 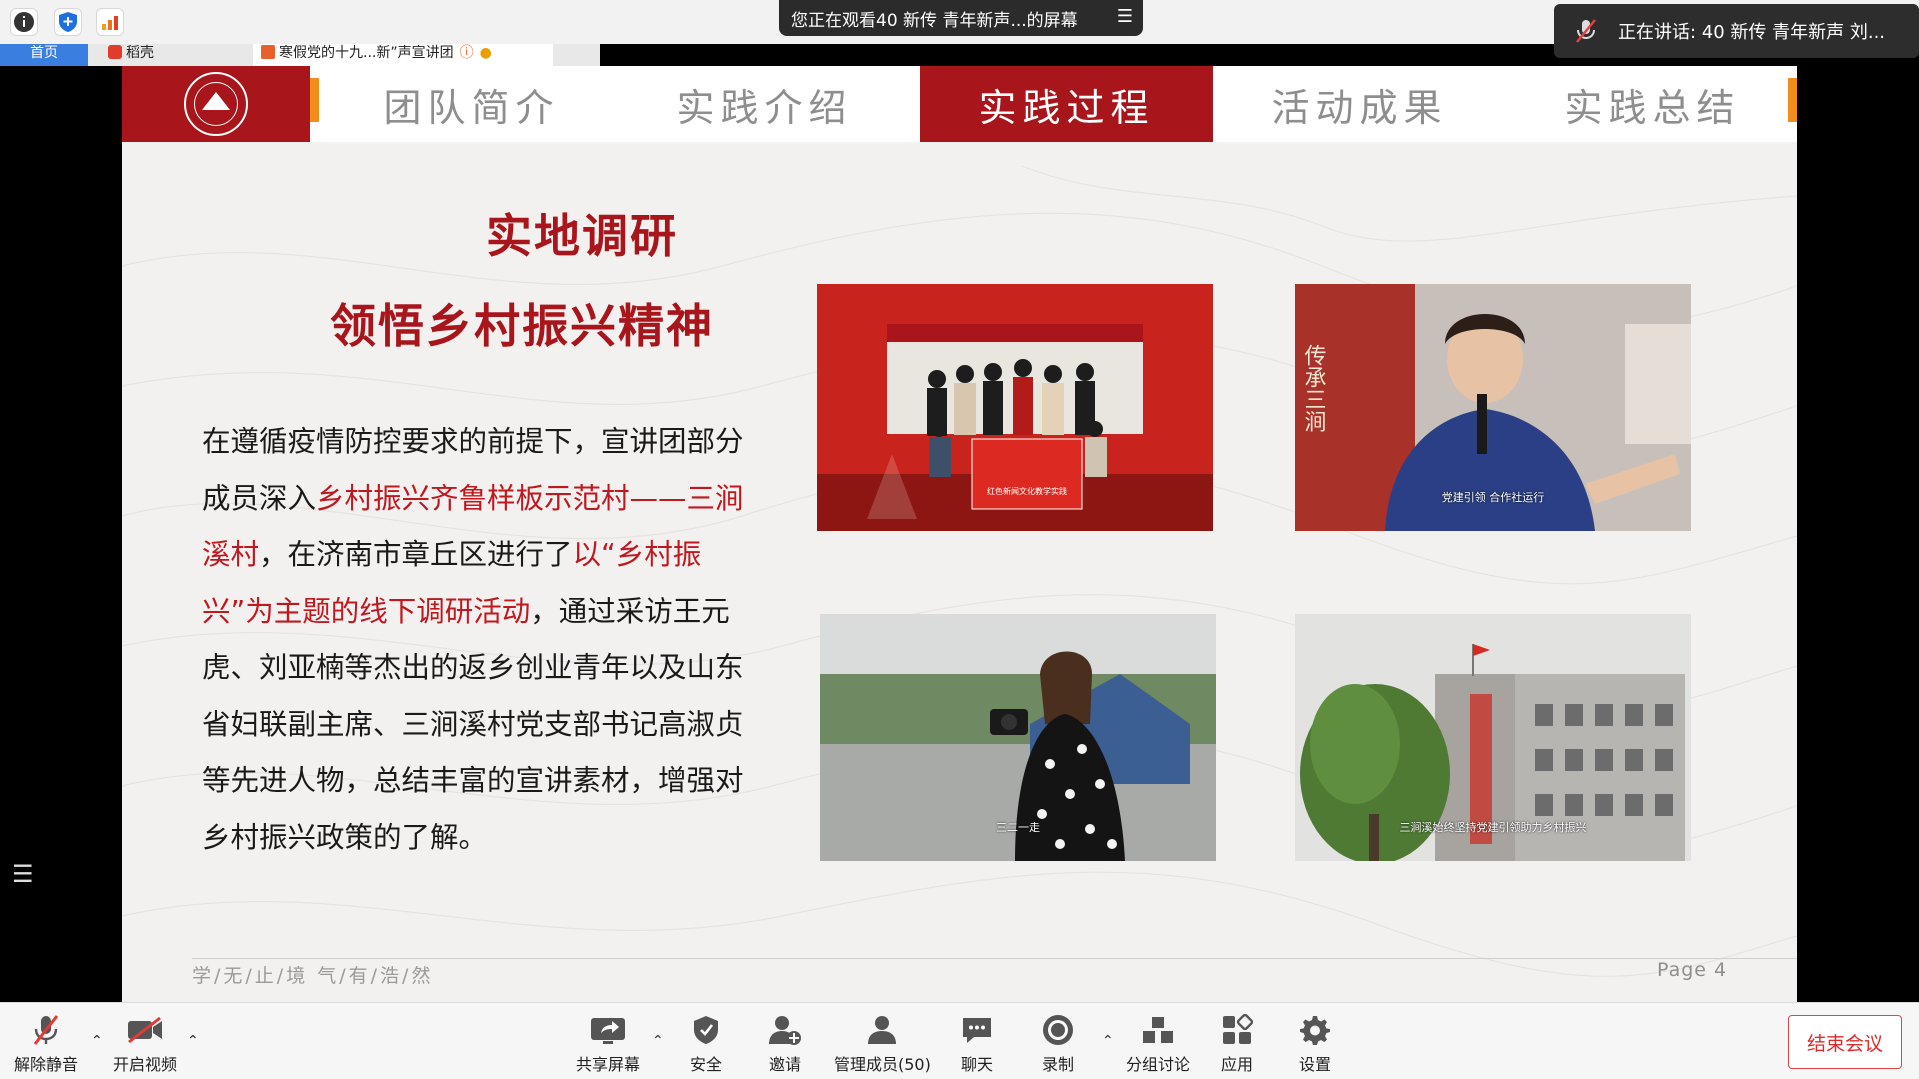 What do you see at coordinates (314, 100) in the screenshot?
I see `nav-accent-left` at bounding box center [314, 100].